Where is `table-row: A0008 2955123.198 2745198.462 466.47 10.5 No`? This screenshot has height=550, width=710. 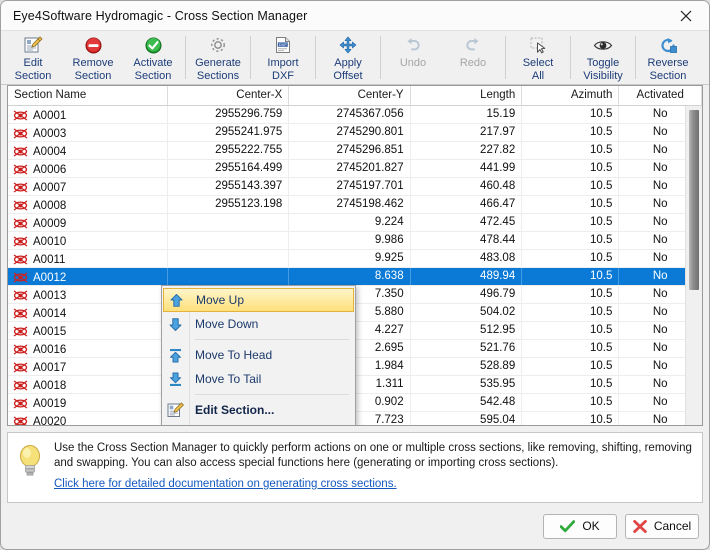
table-row: A0008 2955123.198 2745198.462 466.47 10.5 No is located at coordinates (355, 205).